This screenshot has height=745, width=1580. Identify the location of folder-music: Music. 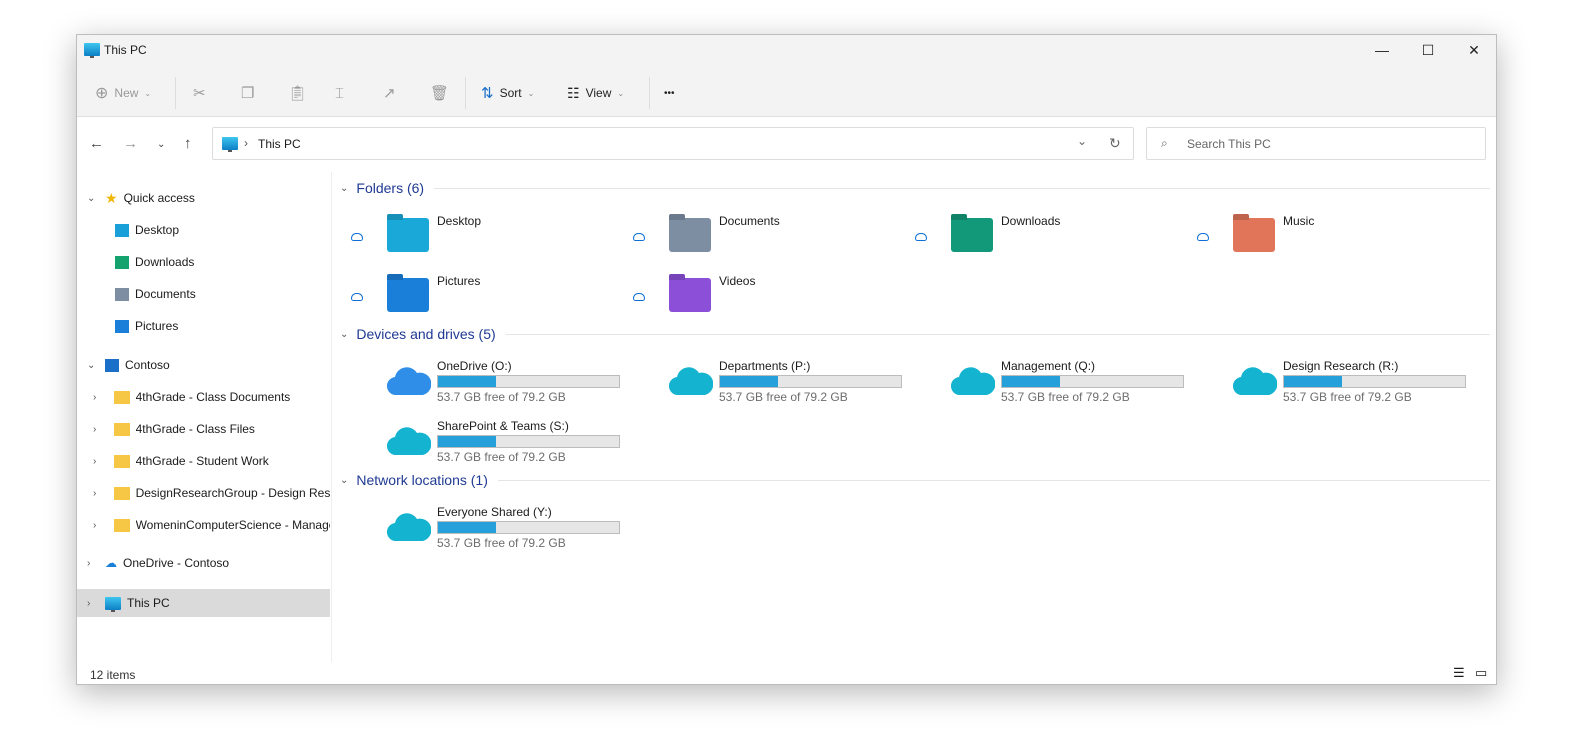
(1321, 239).